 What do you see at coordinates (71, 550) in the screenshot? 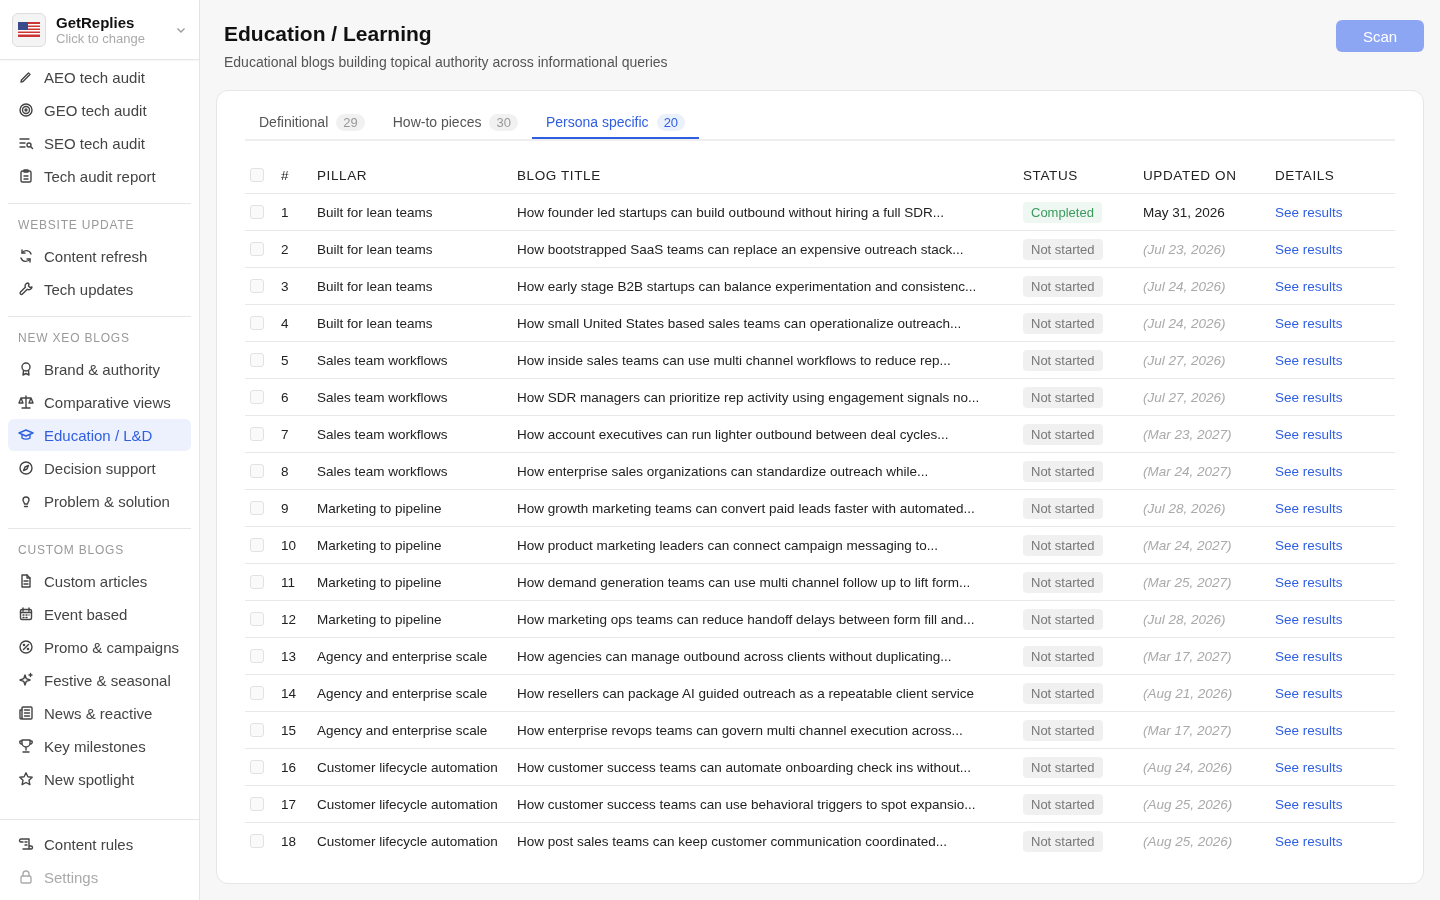
I see `section-heading: CUSTOM BLOGS` at bounding box center [71, 550].